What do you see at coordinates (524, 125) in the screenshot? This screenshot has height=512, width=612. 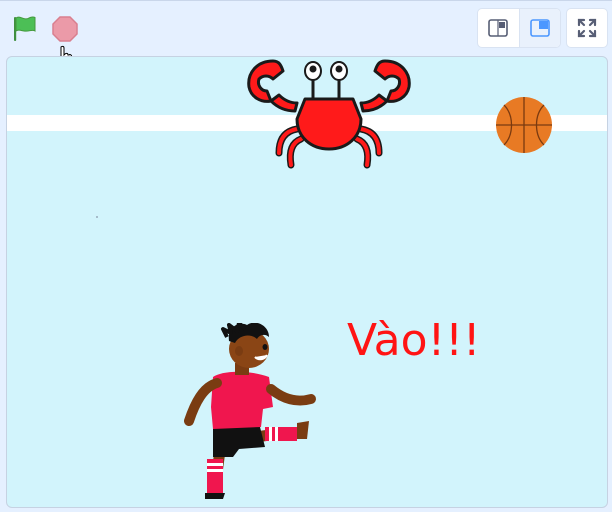 I see `basketball-sprite` at bounding box center [524, 125].